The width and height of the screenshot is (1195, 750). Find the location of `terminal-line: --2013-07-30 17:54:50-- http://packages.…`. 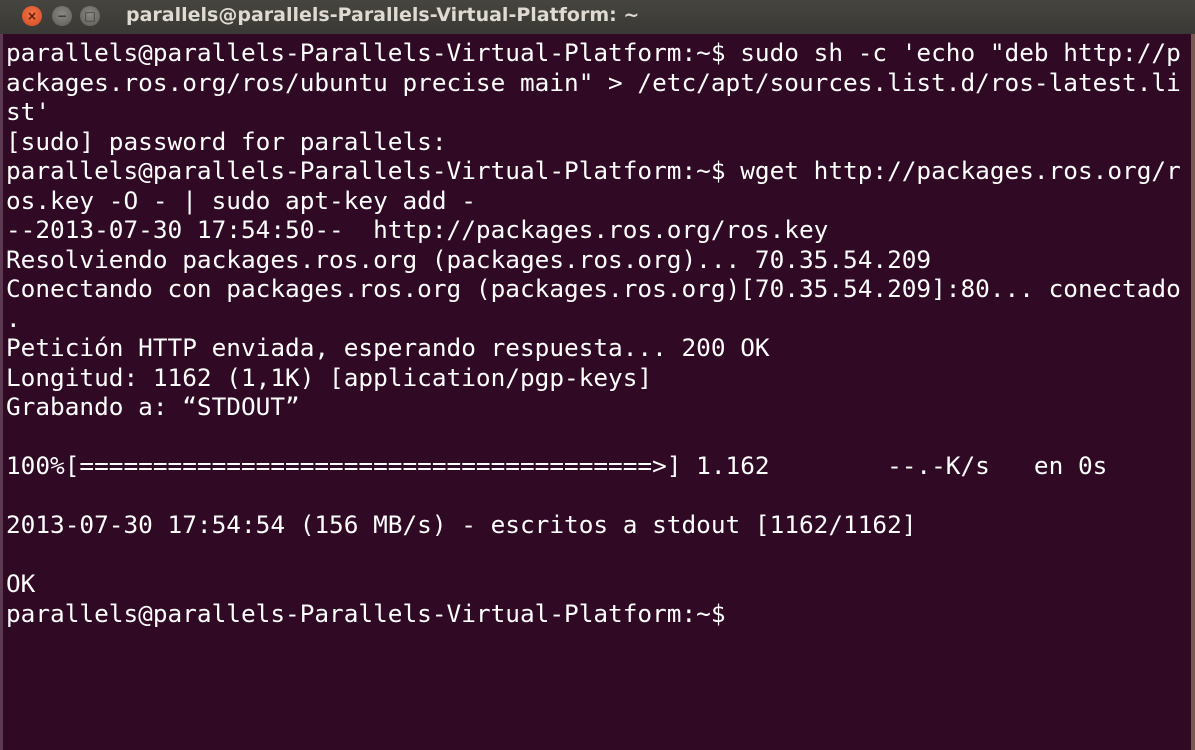

terminal-line: --2013-07-30 17:54:50-- http://packages.… is located at coordinates (417, 229).